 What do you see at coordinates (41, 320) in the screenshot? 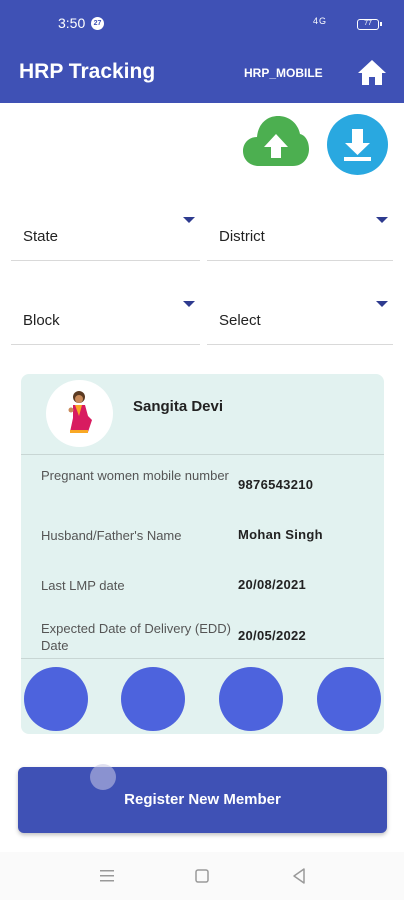
I see `block-select-label: Block` at bounding box center [41, 320].